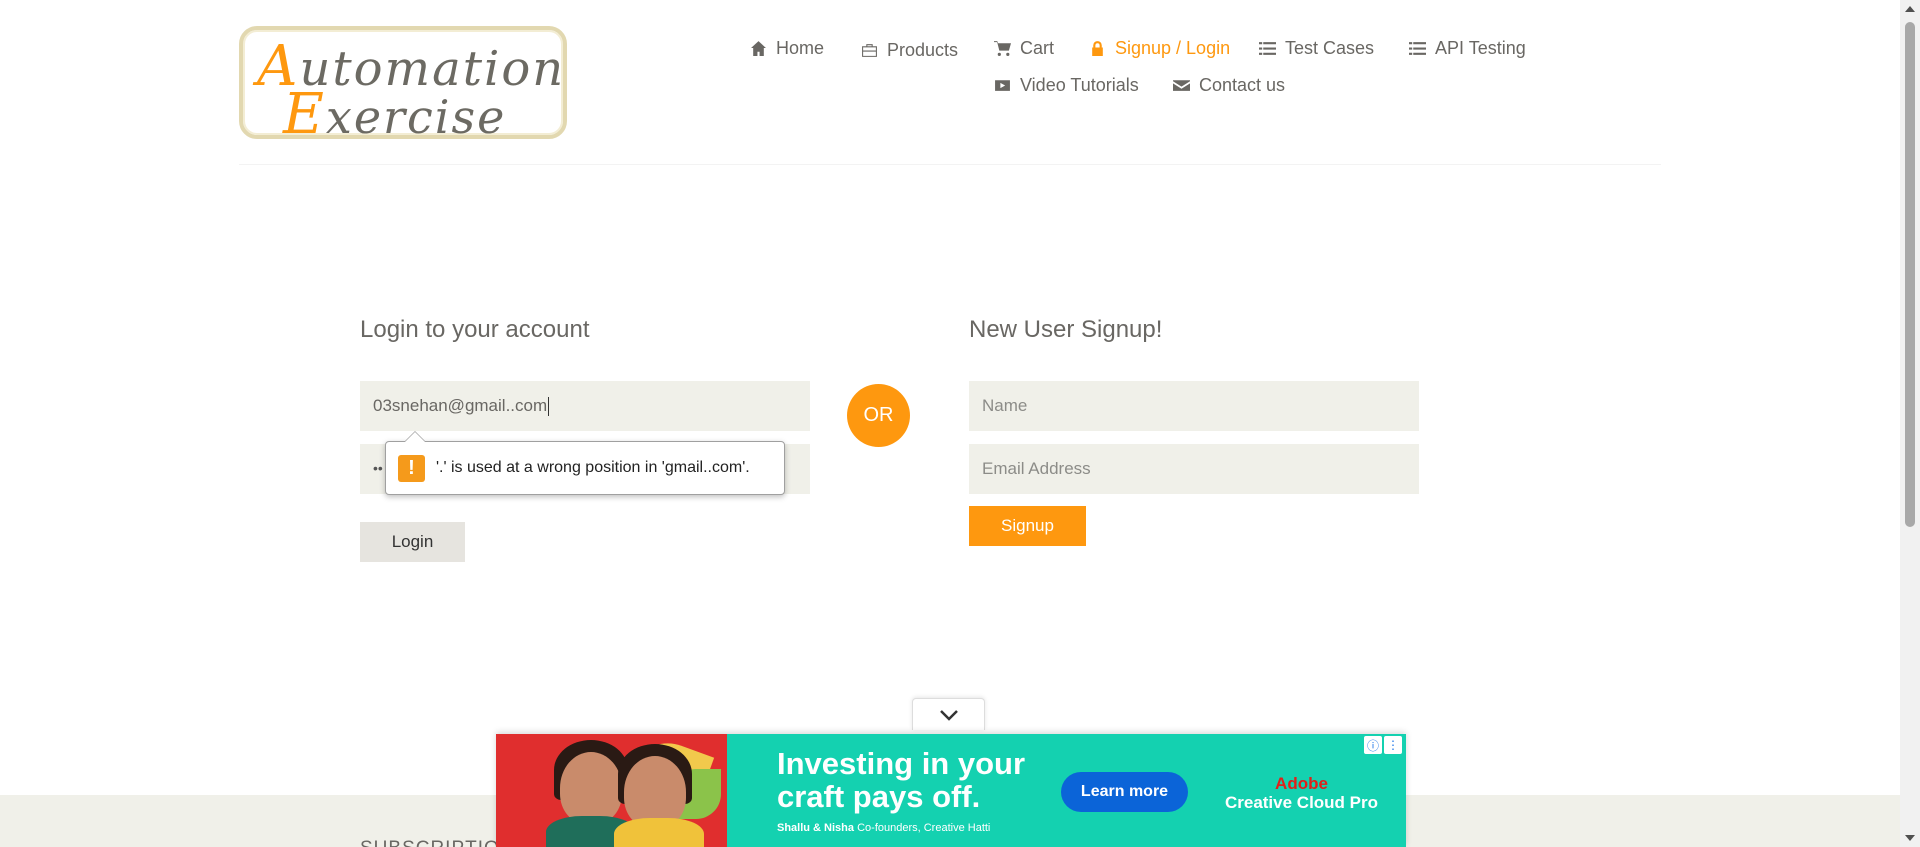 The image size is (1920, 847). Describe the element at coordinates (1002, 85) in the screenshot. I see `youtube-icon` at that location.